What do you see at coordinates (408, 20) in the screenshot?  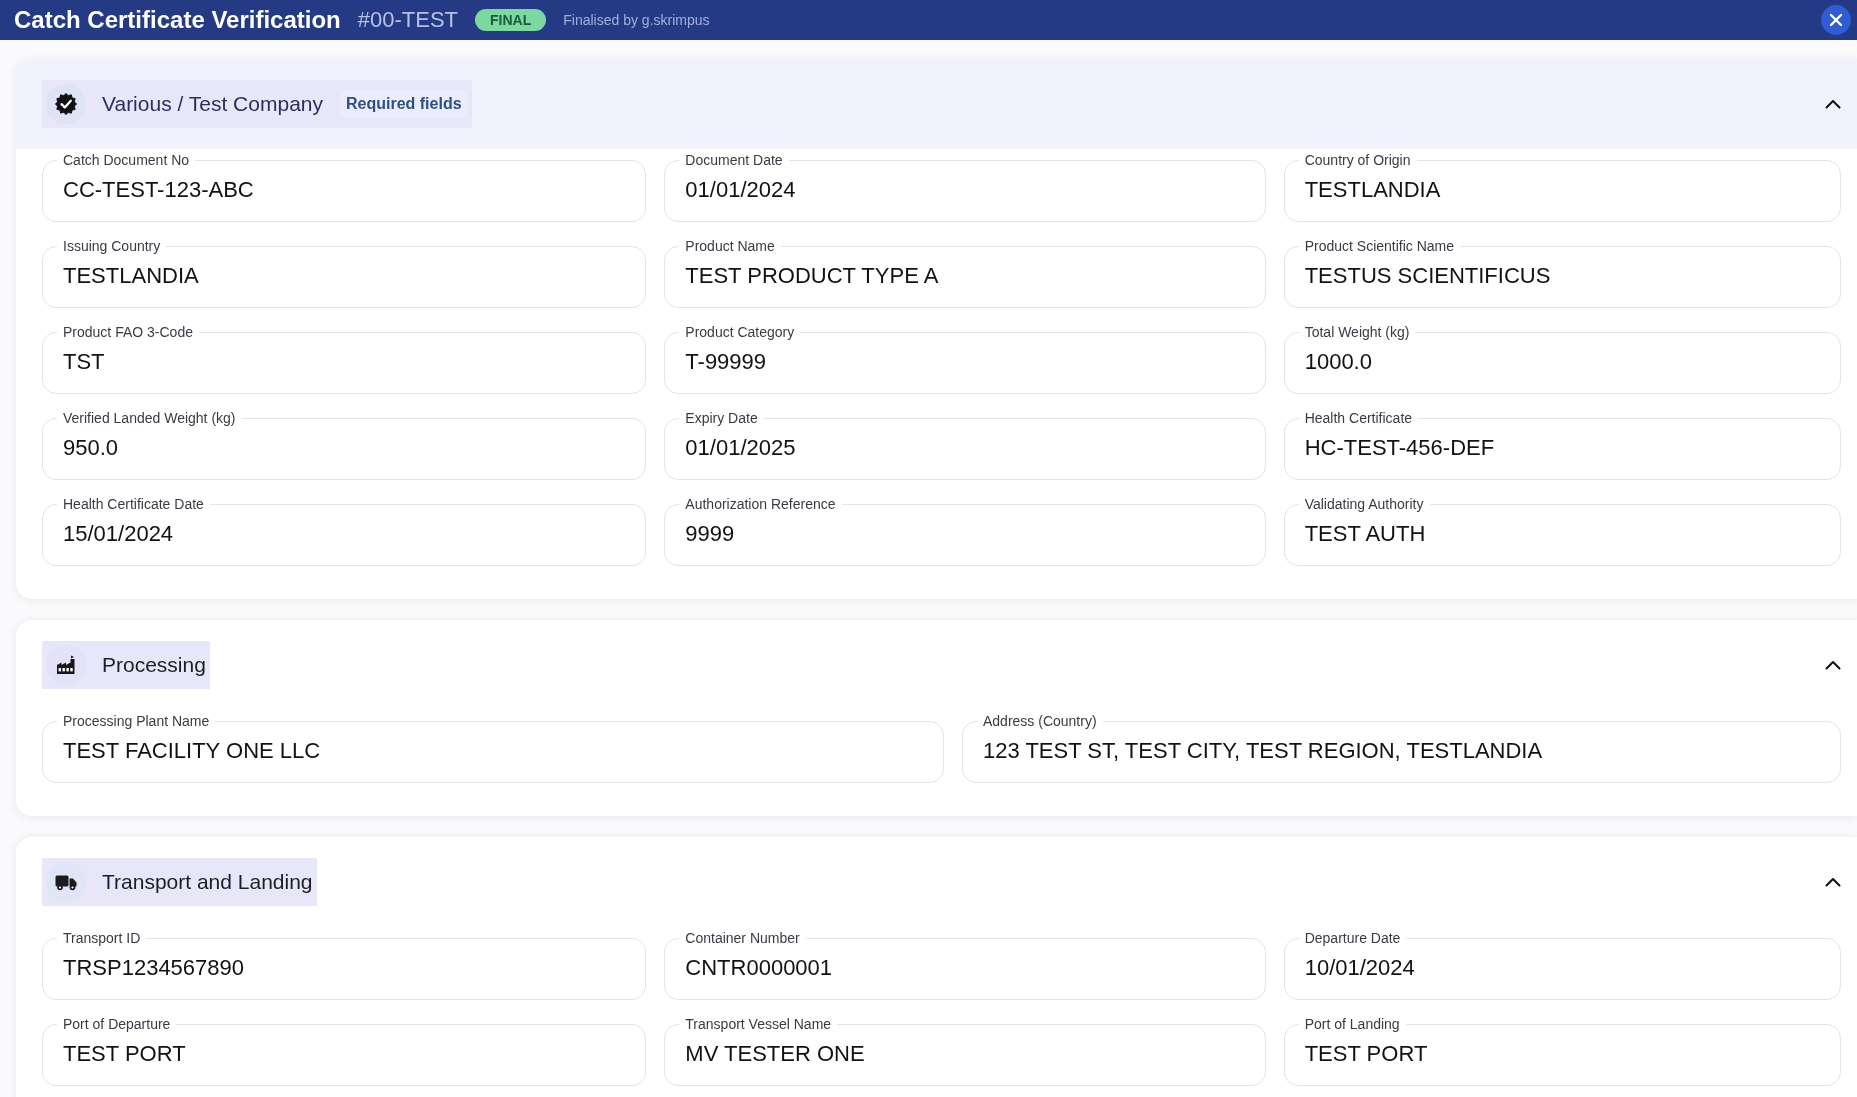 I see `reference-number: #00-TEST` at bounding box center [408, 20].